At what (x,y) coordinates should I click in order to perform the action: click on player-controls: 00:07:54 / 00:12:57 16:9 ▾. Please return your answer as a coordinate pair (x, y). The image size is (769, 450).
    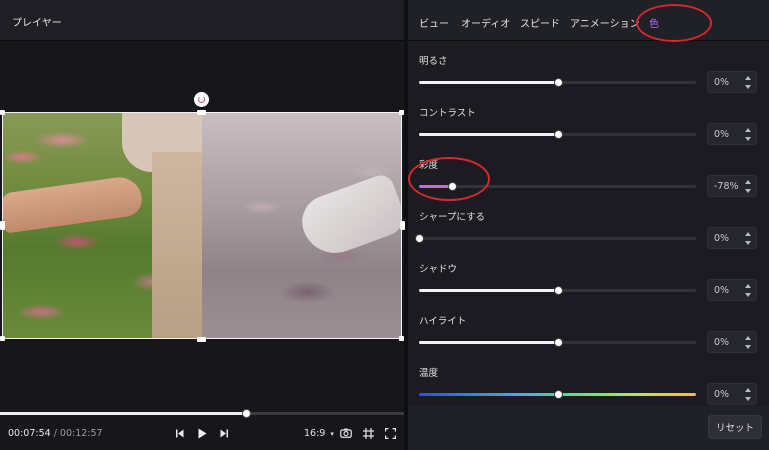
    Looking at the image, I should click on (202, 433).